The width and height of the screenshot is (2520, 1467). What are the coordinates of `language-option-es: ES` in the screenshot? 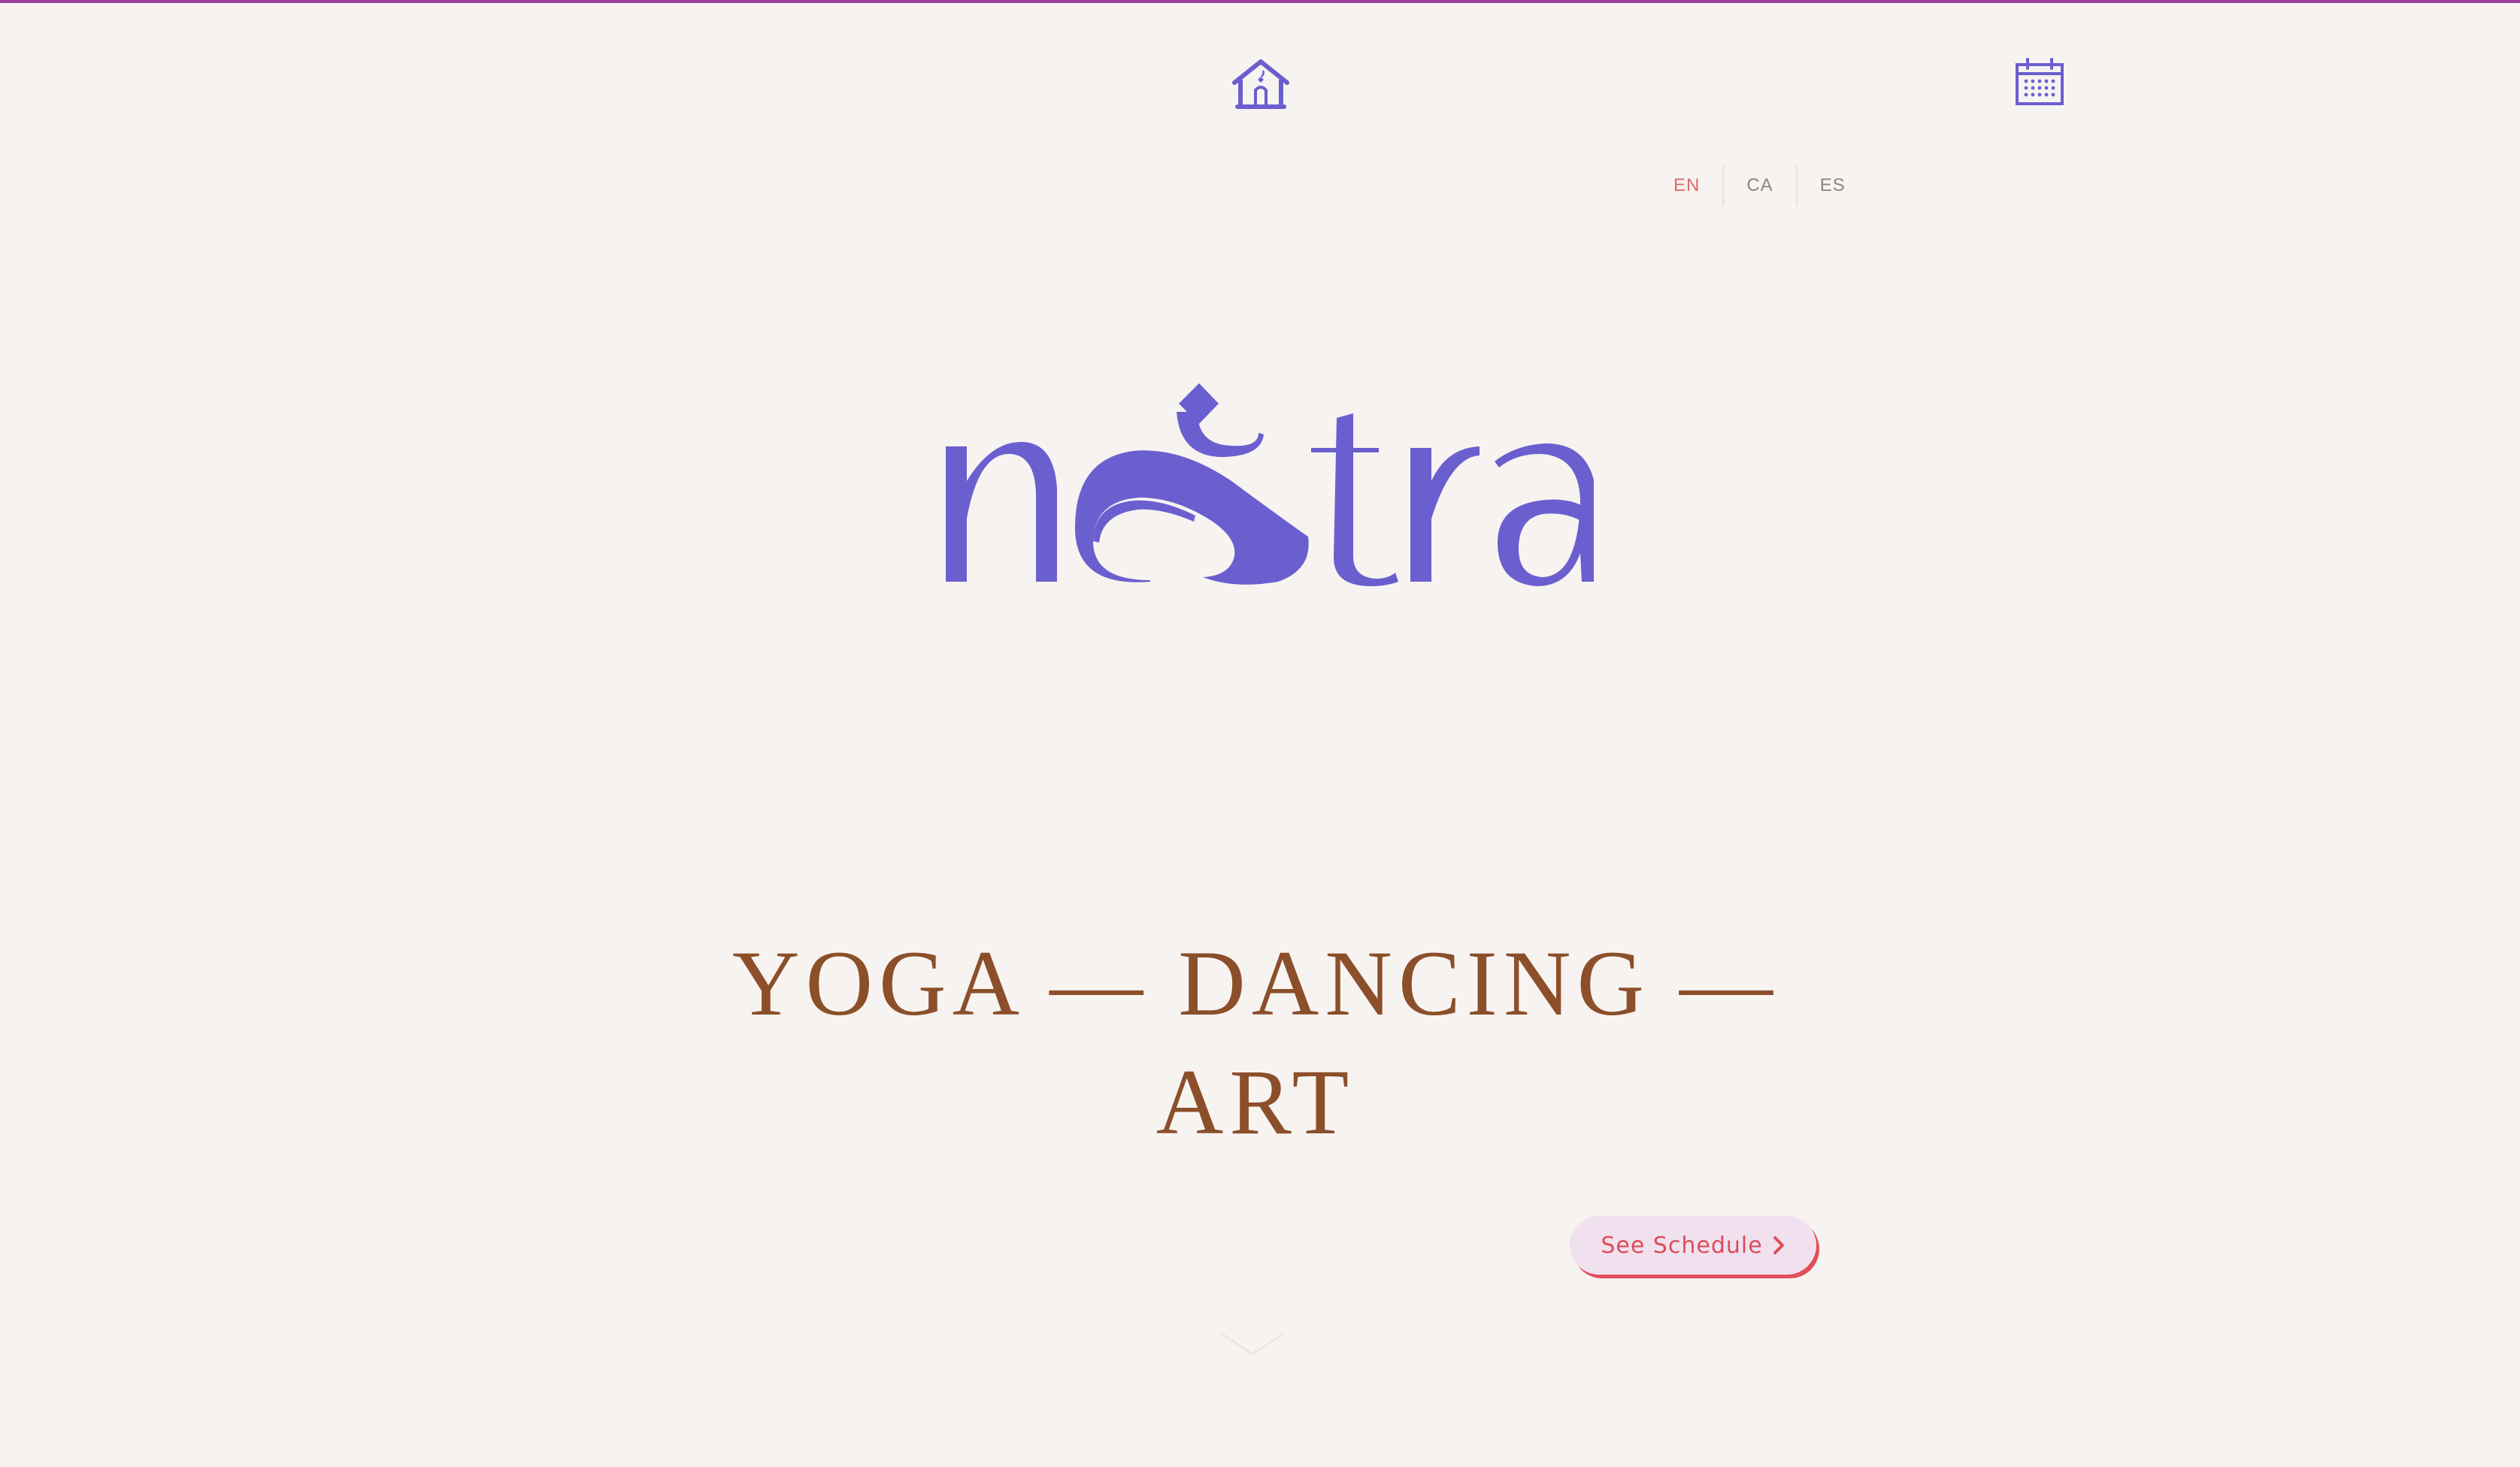 It's located at (1831, 186).